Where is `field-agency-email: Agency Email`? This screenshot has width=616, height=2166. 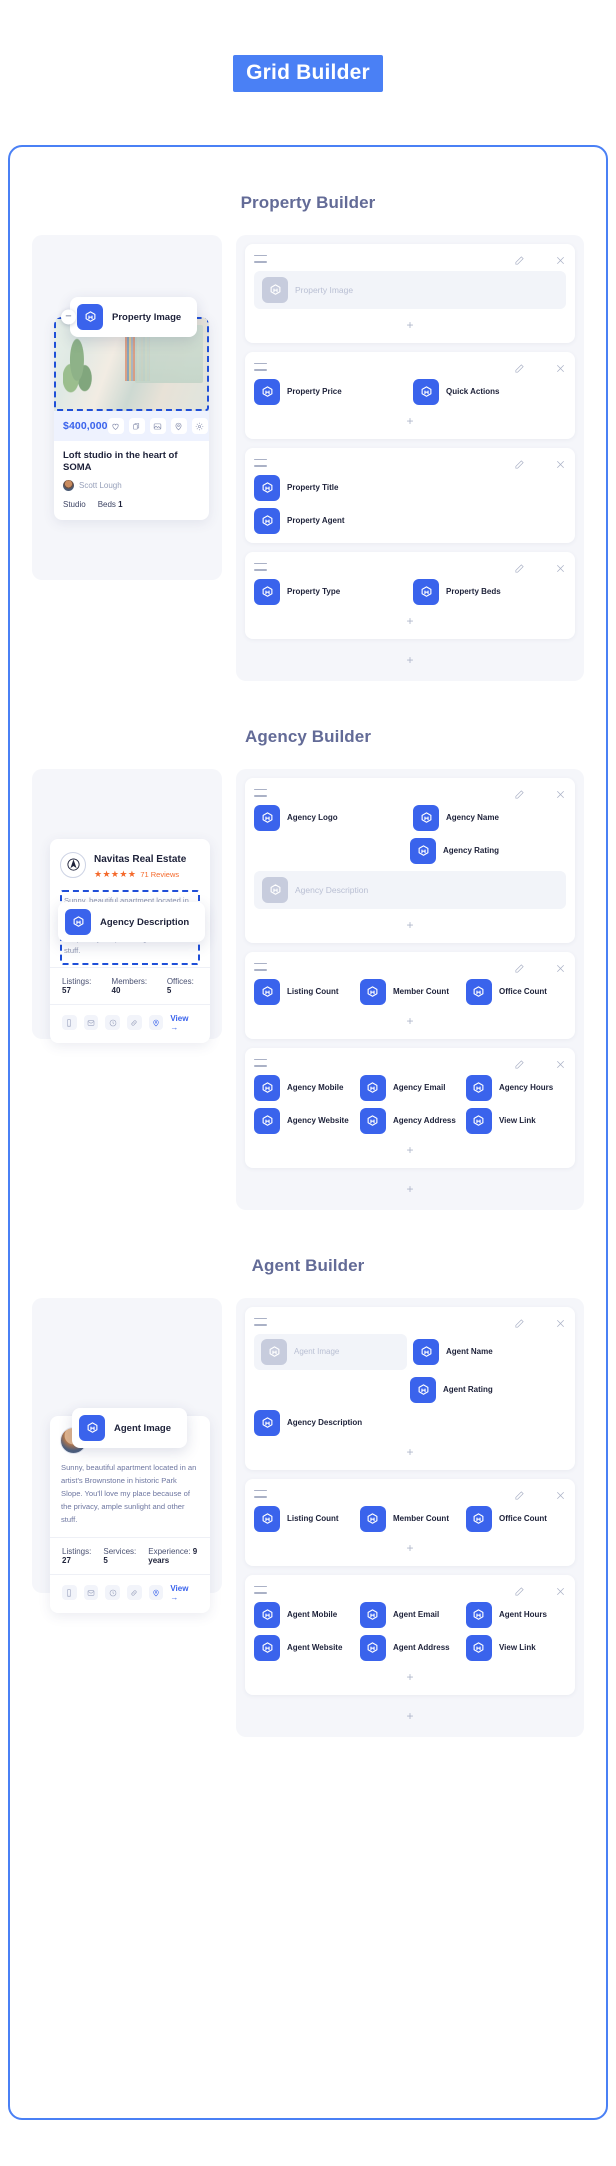
field-agency-email: Agency Email is located at coordinates (409, 1088).